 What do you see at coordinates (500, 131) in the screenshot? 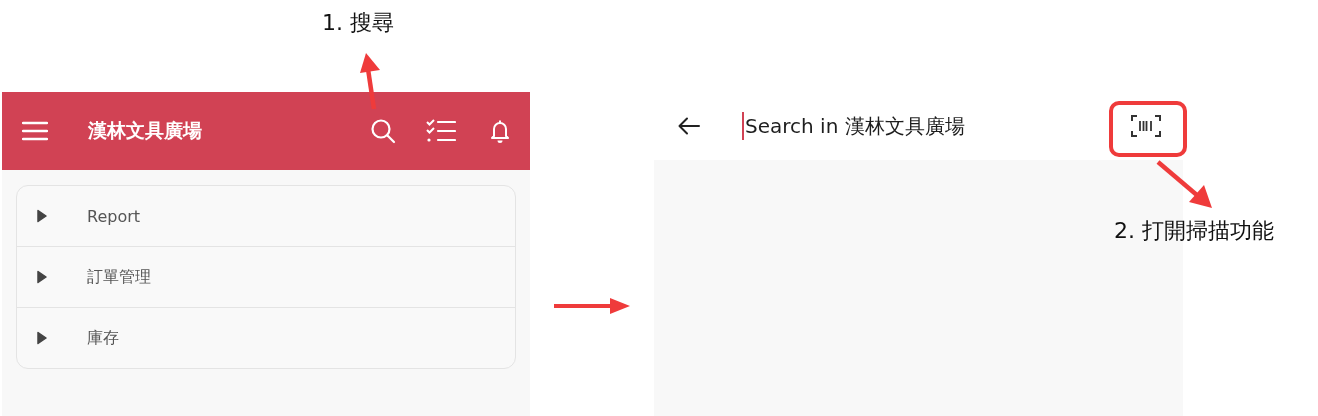
I see `bell-icon` at bounding box center [500, 131].